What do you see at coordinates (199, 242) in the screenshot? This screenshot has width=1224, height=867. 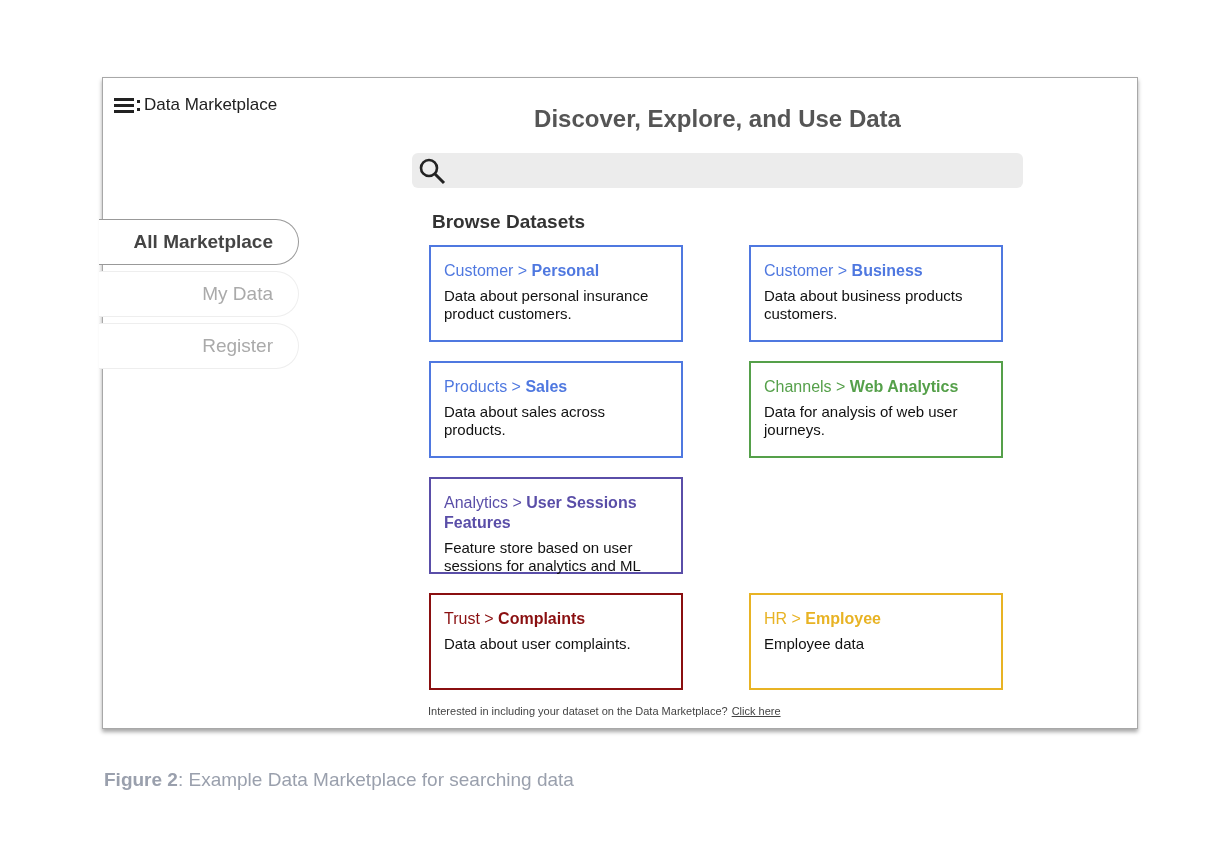 I see `nav-item: All Marketplace` at bounding box center [199, 242].